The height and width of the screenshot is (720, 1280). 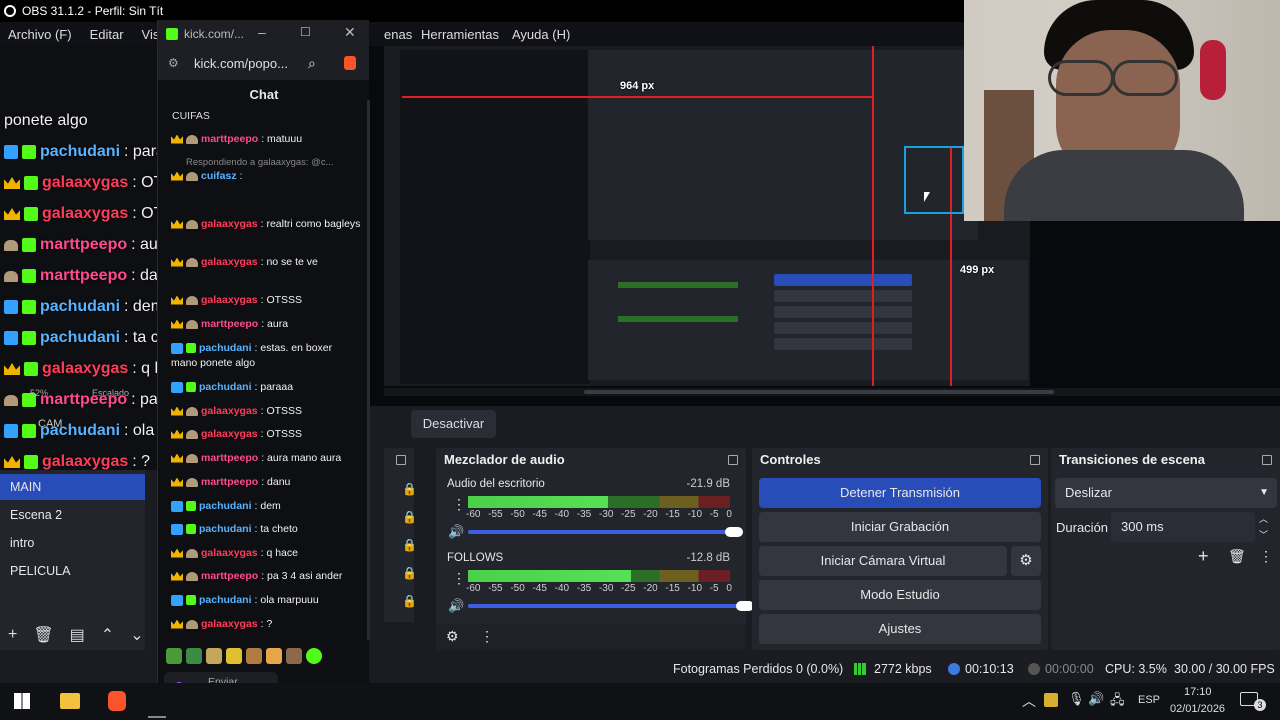 I want to click on file-explorer-icon, so click(x=70, y=701).